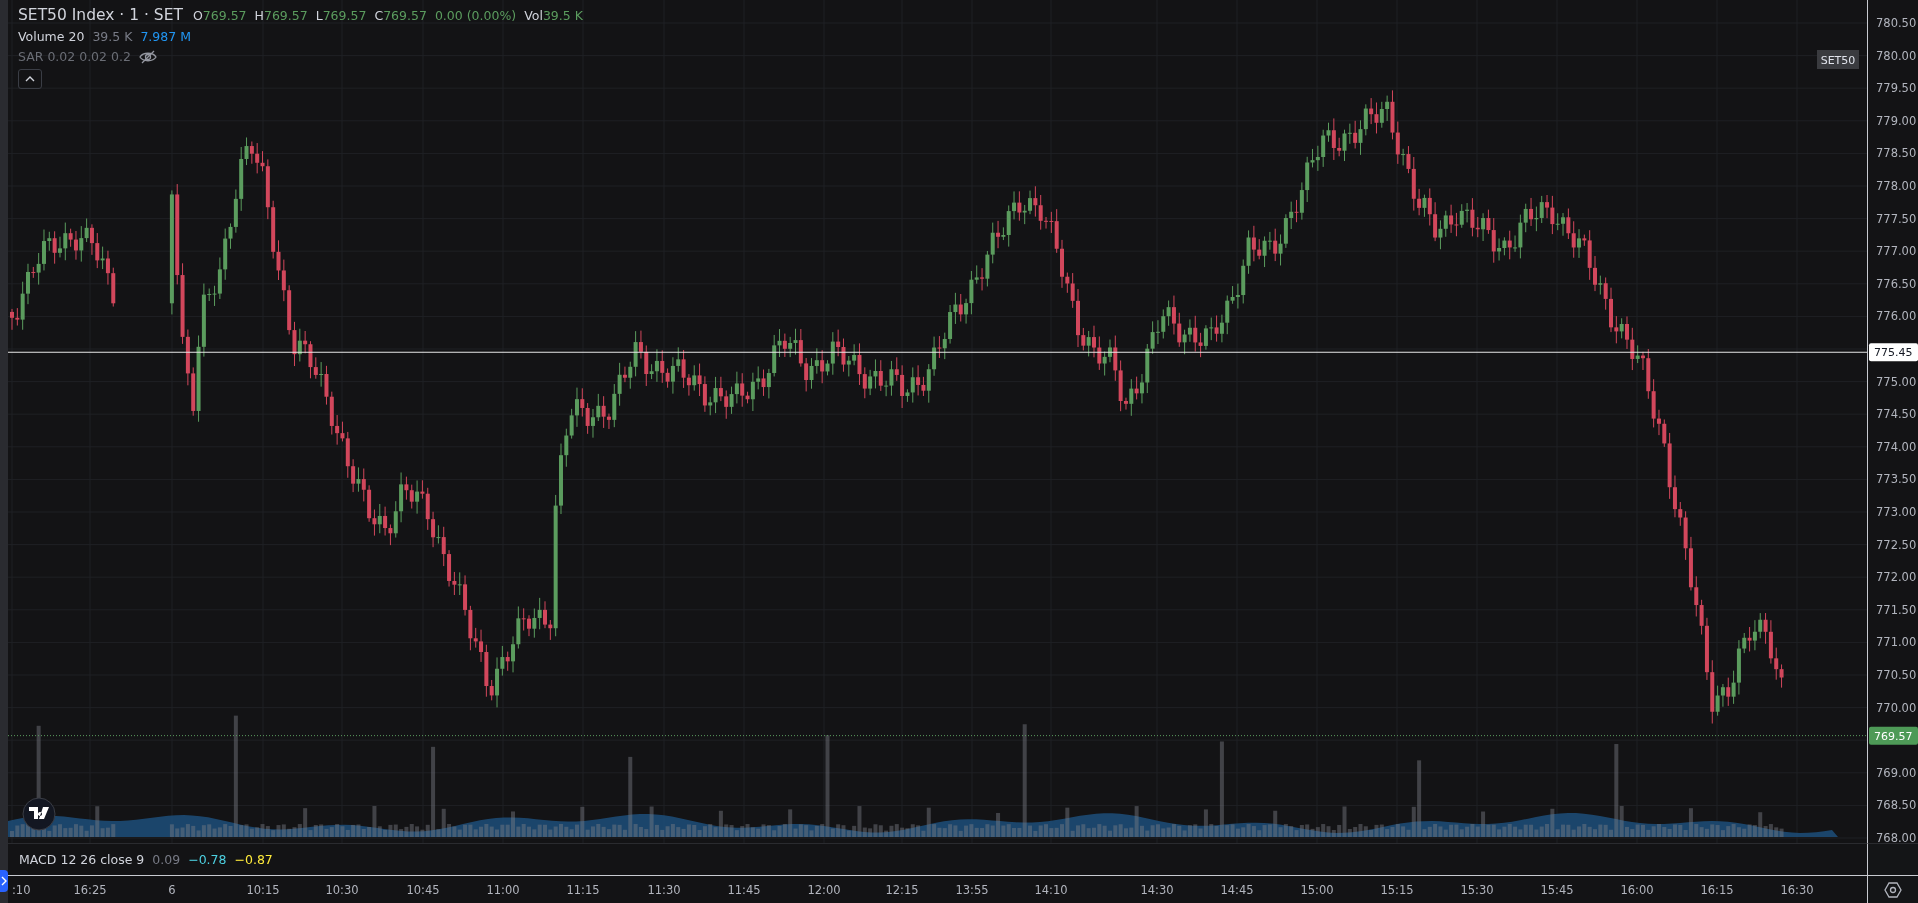  I want to click on price-tick: 777.00, so click(1896, 251).